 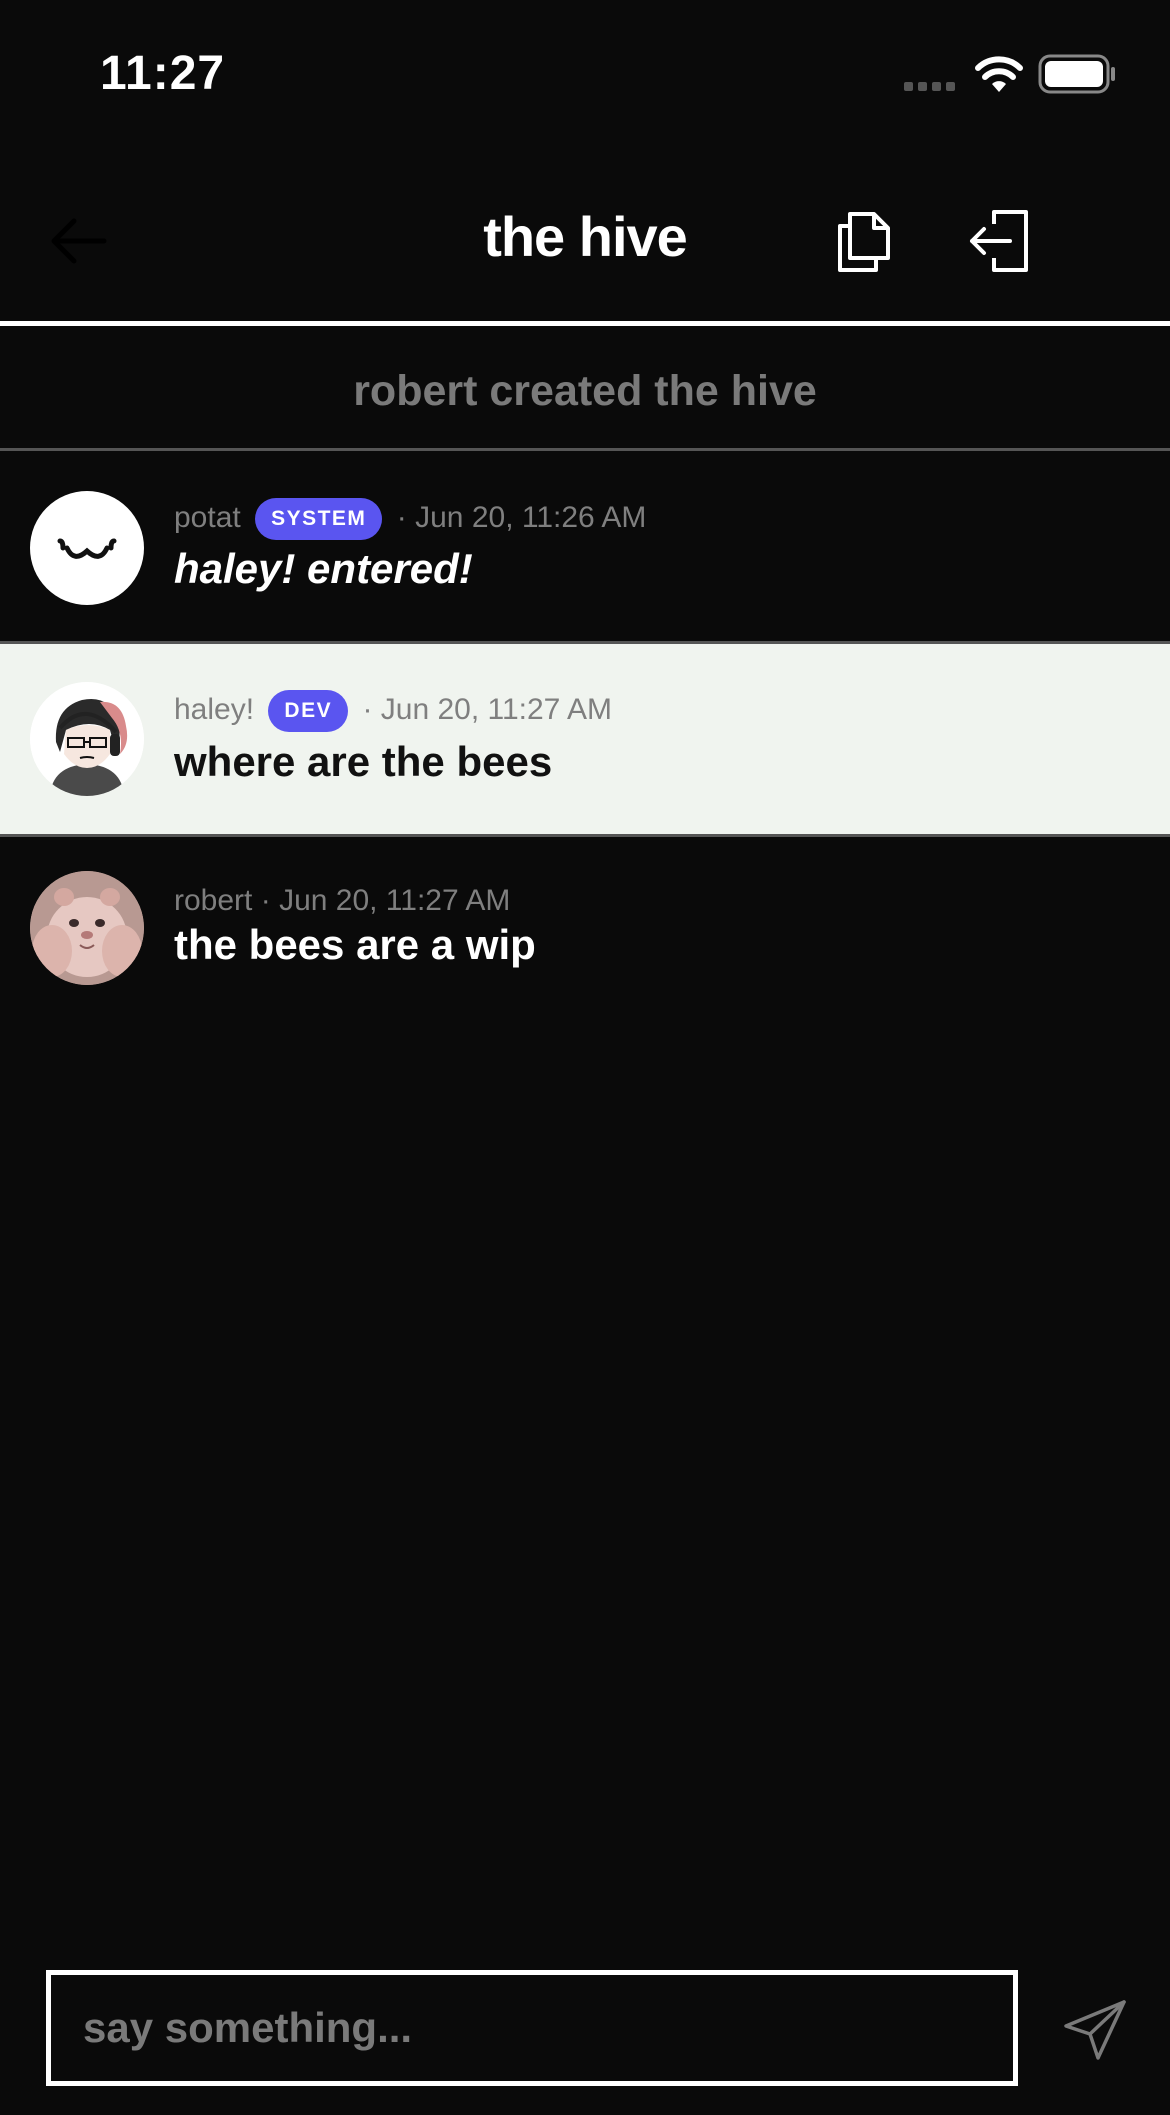 I want to click on role-badge: DEV, so click(x=308, y=711).